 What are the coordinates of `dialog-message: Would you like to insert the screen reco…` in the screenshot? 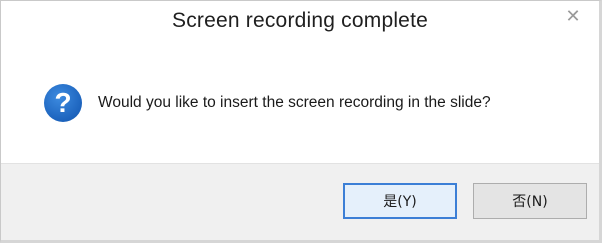 It's located at (294, 102).